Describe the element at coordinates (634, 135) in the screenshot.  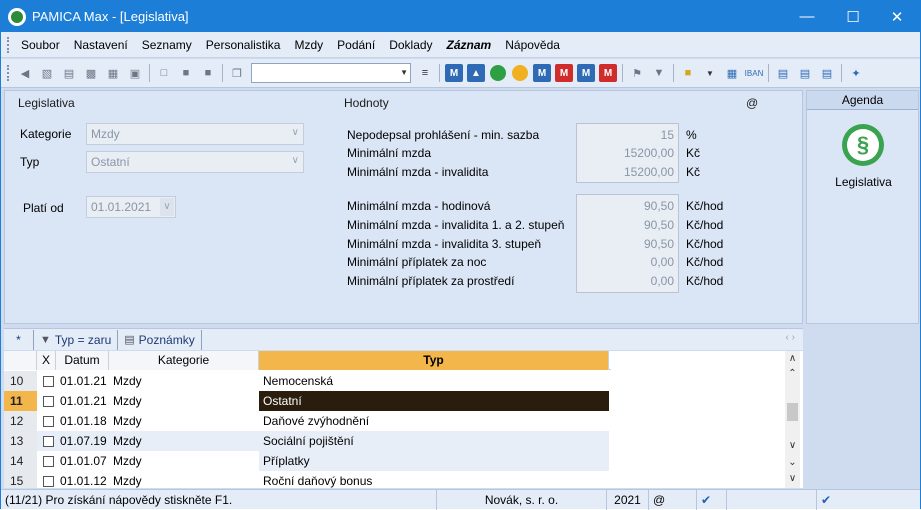
I see `value-field: 15` at that location.